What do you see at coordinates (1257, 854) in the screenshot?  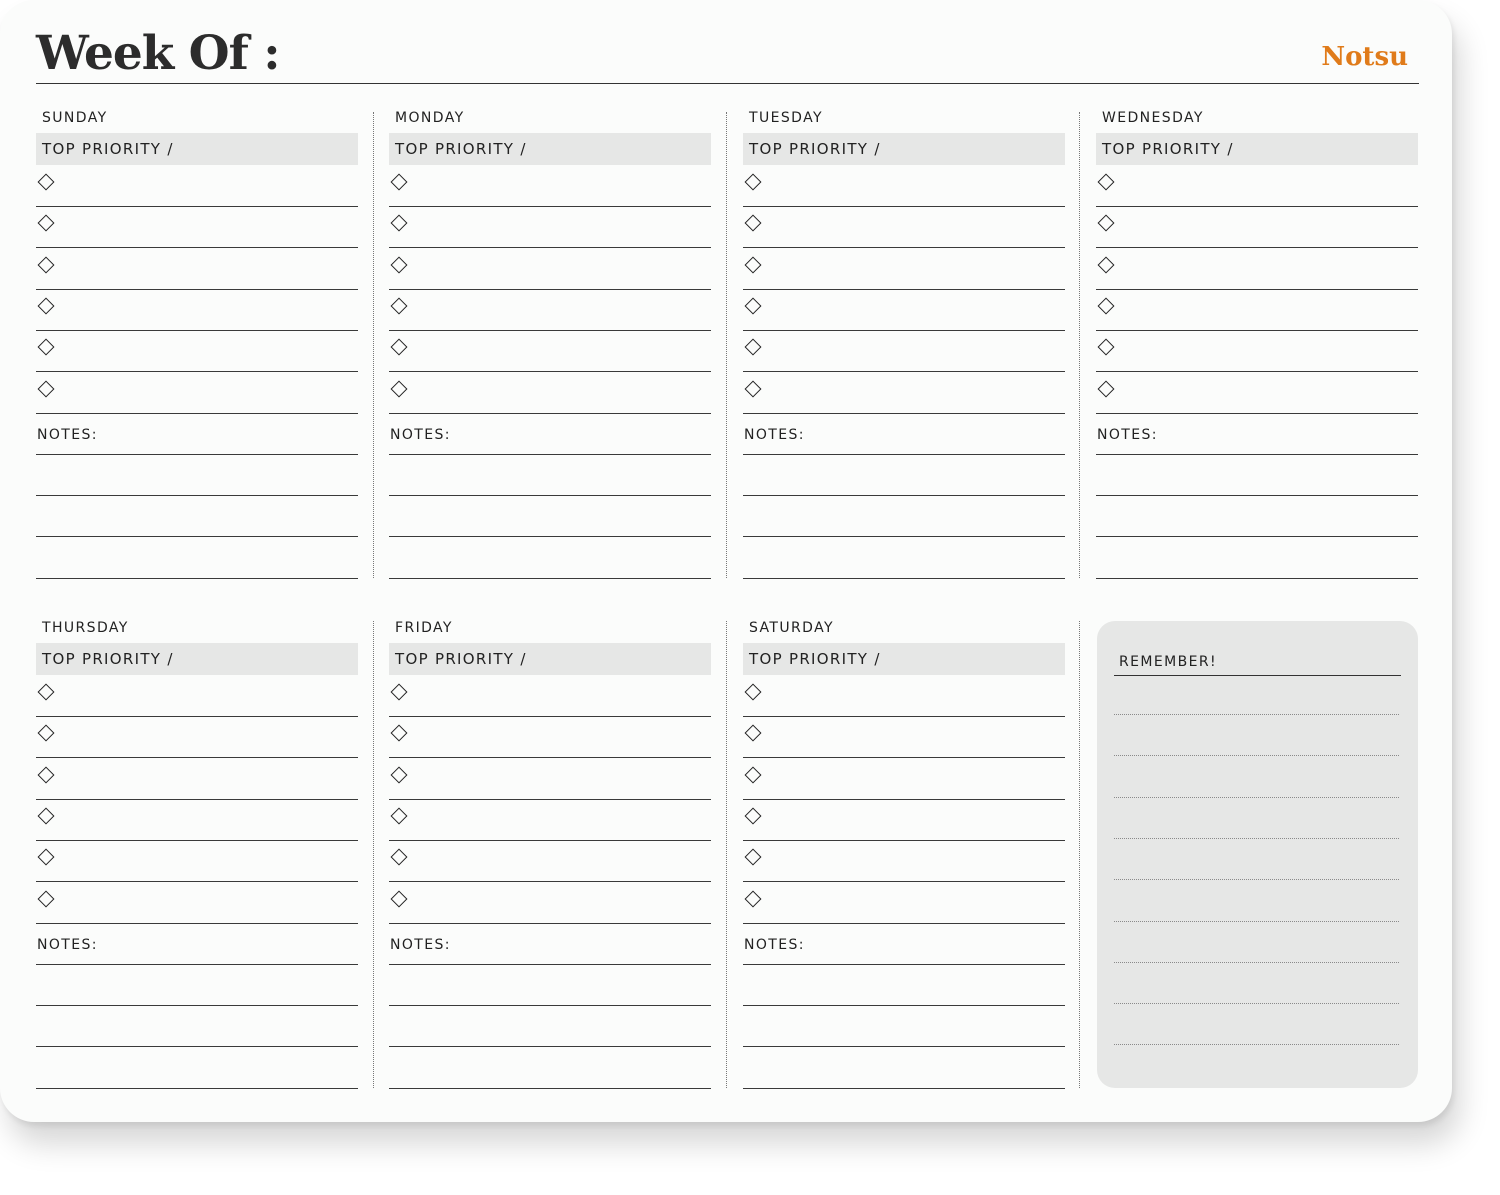 I see `remember-box: REMEMBER!` at bounding box center [1257, 854].